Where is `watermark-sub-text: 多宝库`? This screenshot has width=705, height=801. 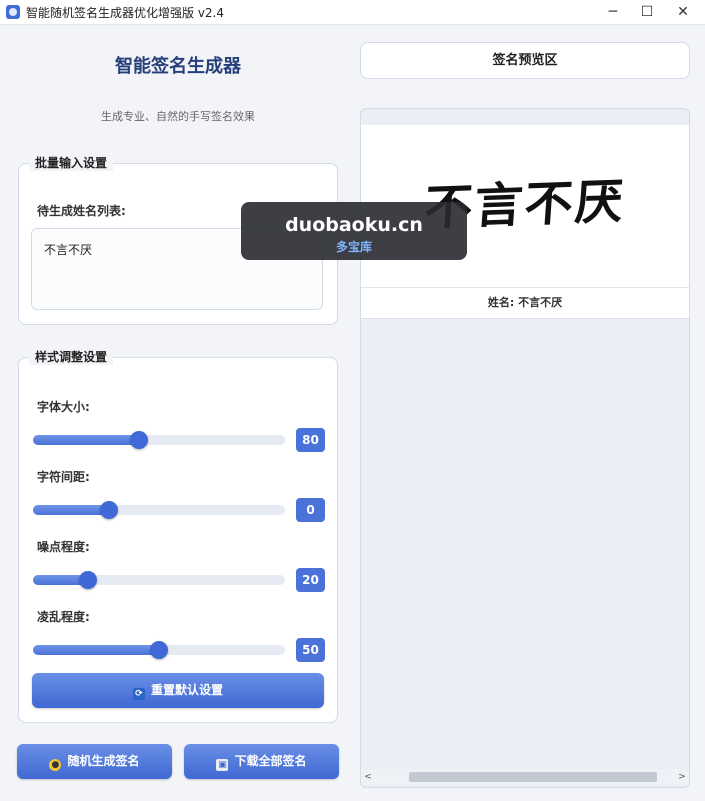
watermark-sub-text: 多宝库 is located at coordinates (353, 247).